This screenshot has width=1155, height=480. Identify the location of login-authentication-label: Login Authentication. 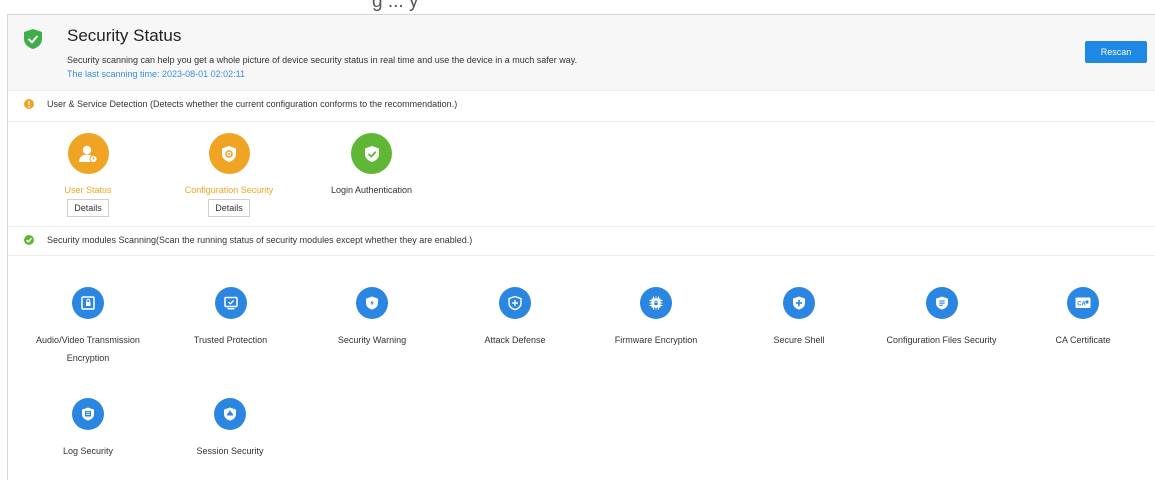
(371, 190).